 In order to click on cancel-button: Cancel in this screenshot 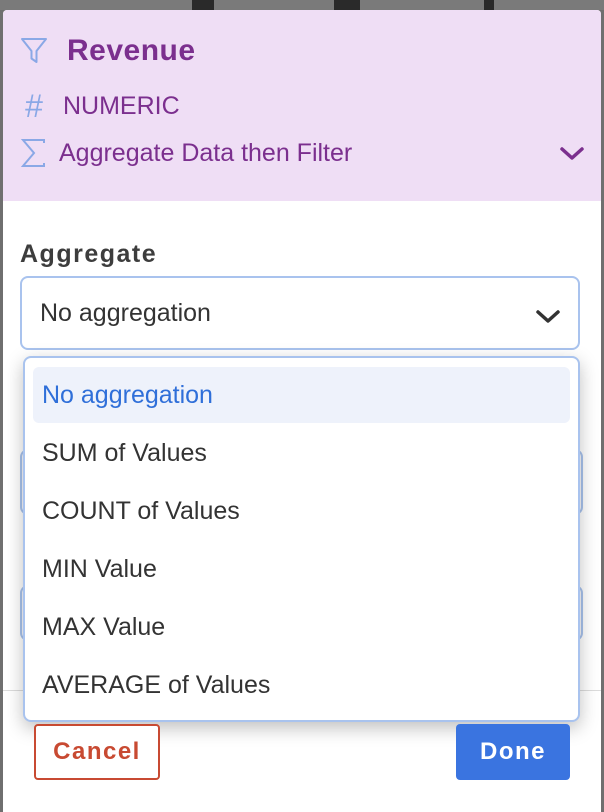, I will do `click(97, 752)`.